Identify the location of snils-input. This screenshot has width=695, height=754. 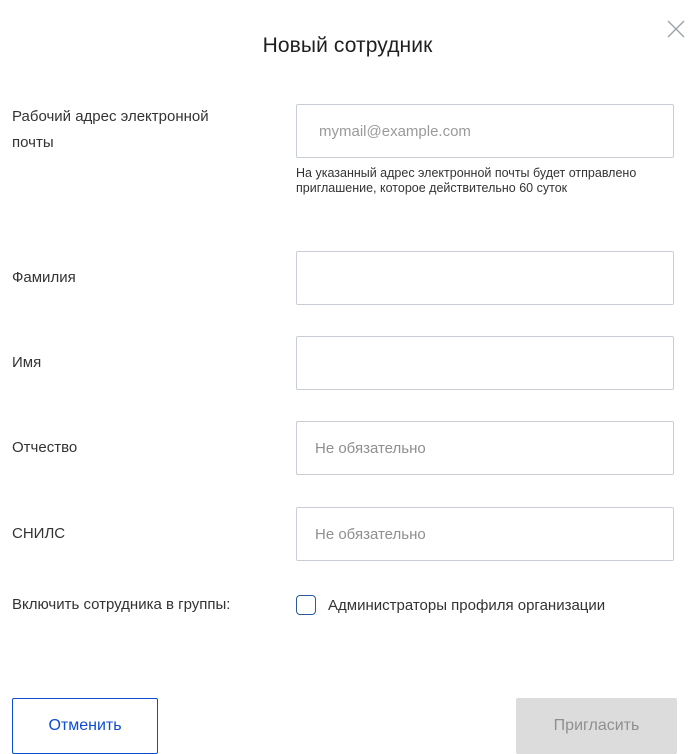
(485, 534).